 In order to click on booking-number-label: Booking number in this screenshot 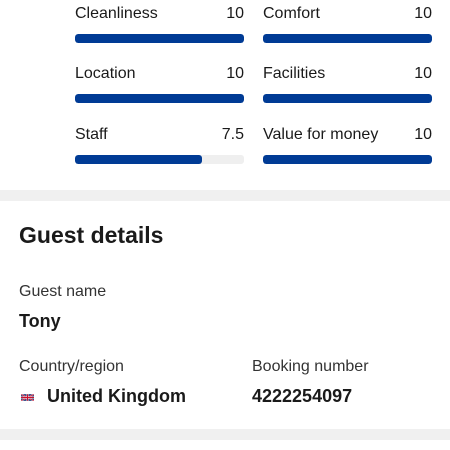, I will do `click(310, 366)`.